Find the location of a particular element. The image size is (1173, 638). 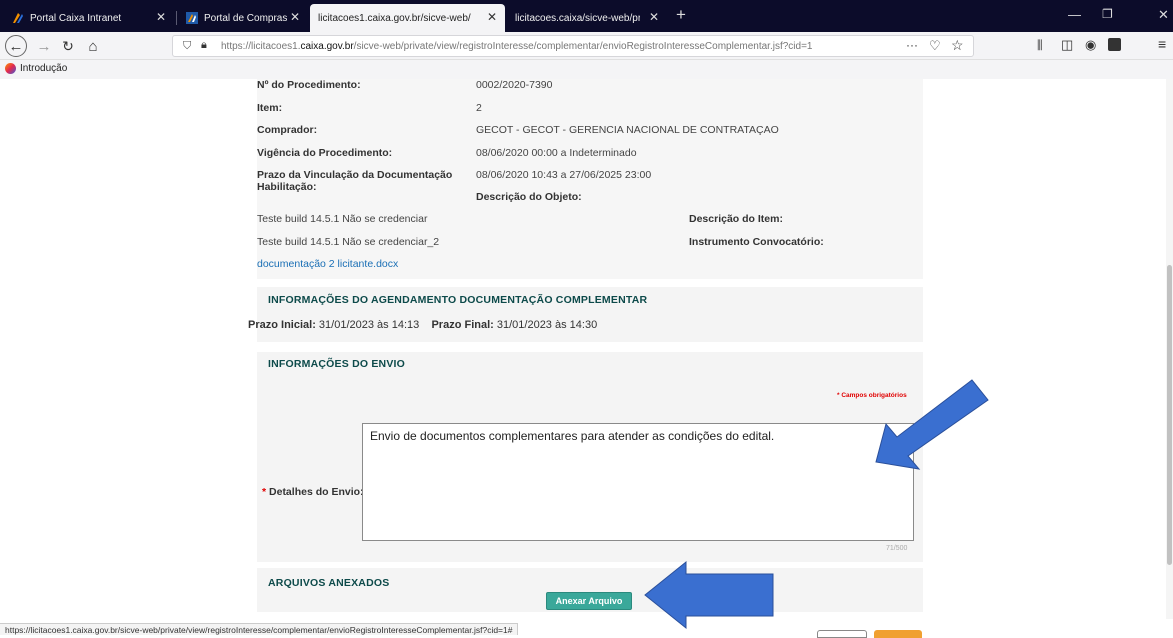

vertical-scrollbar is located at coordinates (1169, 349).